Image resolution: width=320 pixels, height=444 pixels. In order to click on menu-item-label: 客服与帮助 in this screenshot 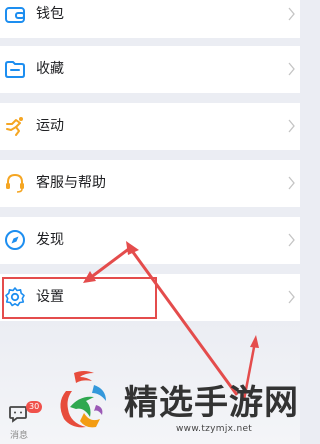, I will do `click(71, 183)`.